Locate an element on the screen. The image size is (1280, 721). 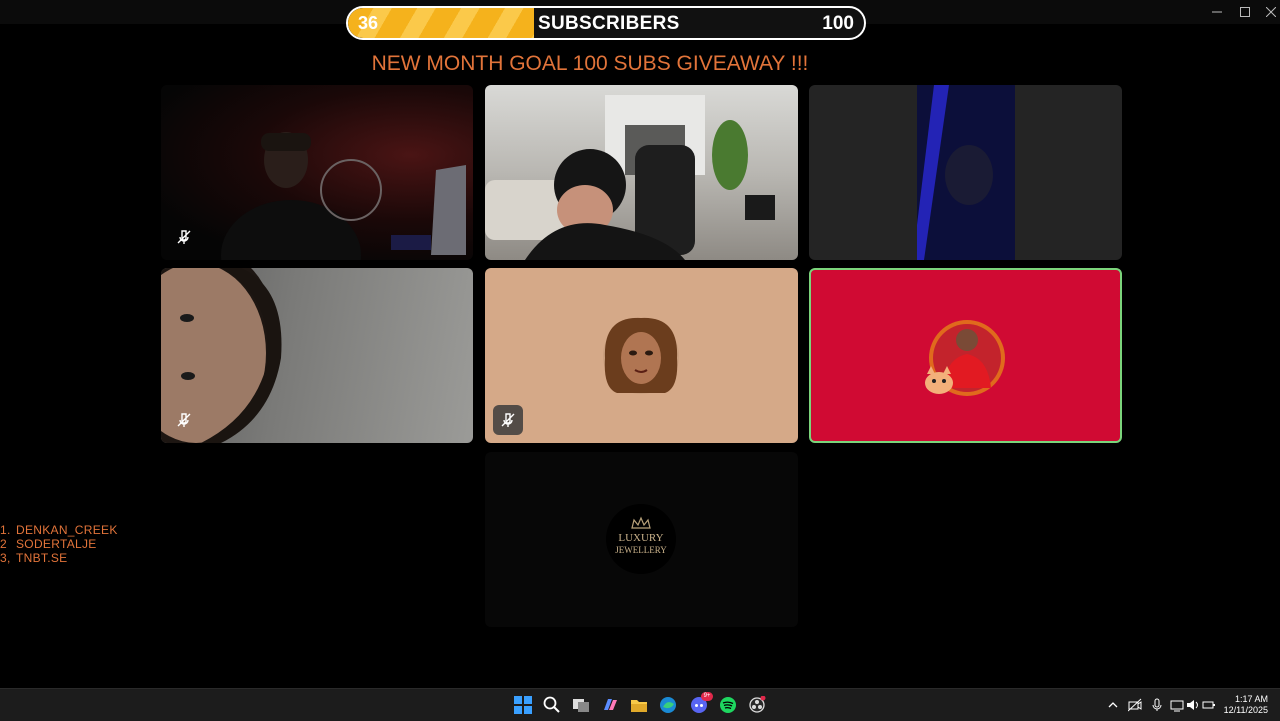
close-button is located at coordinates (1271, 12).